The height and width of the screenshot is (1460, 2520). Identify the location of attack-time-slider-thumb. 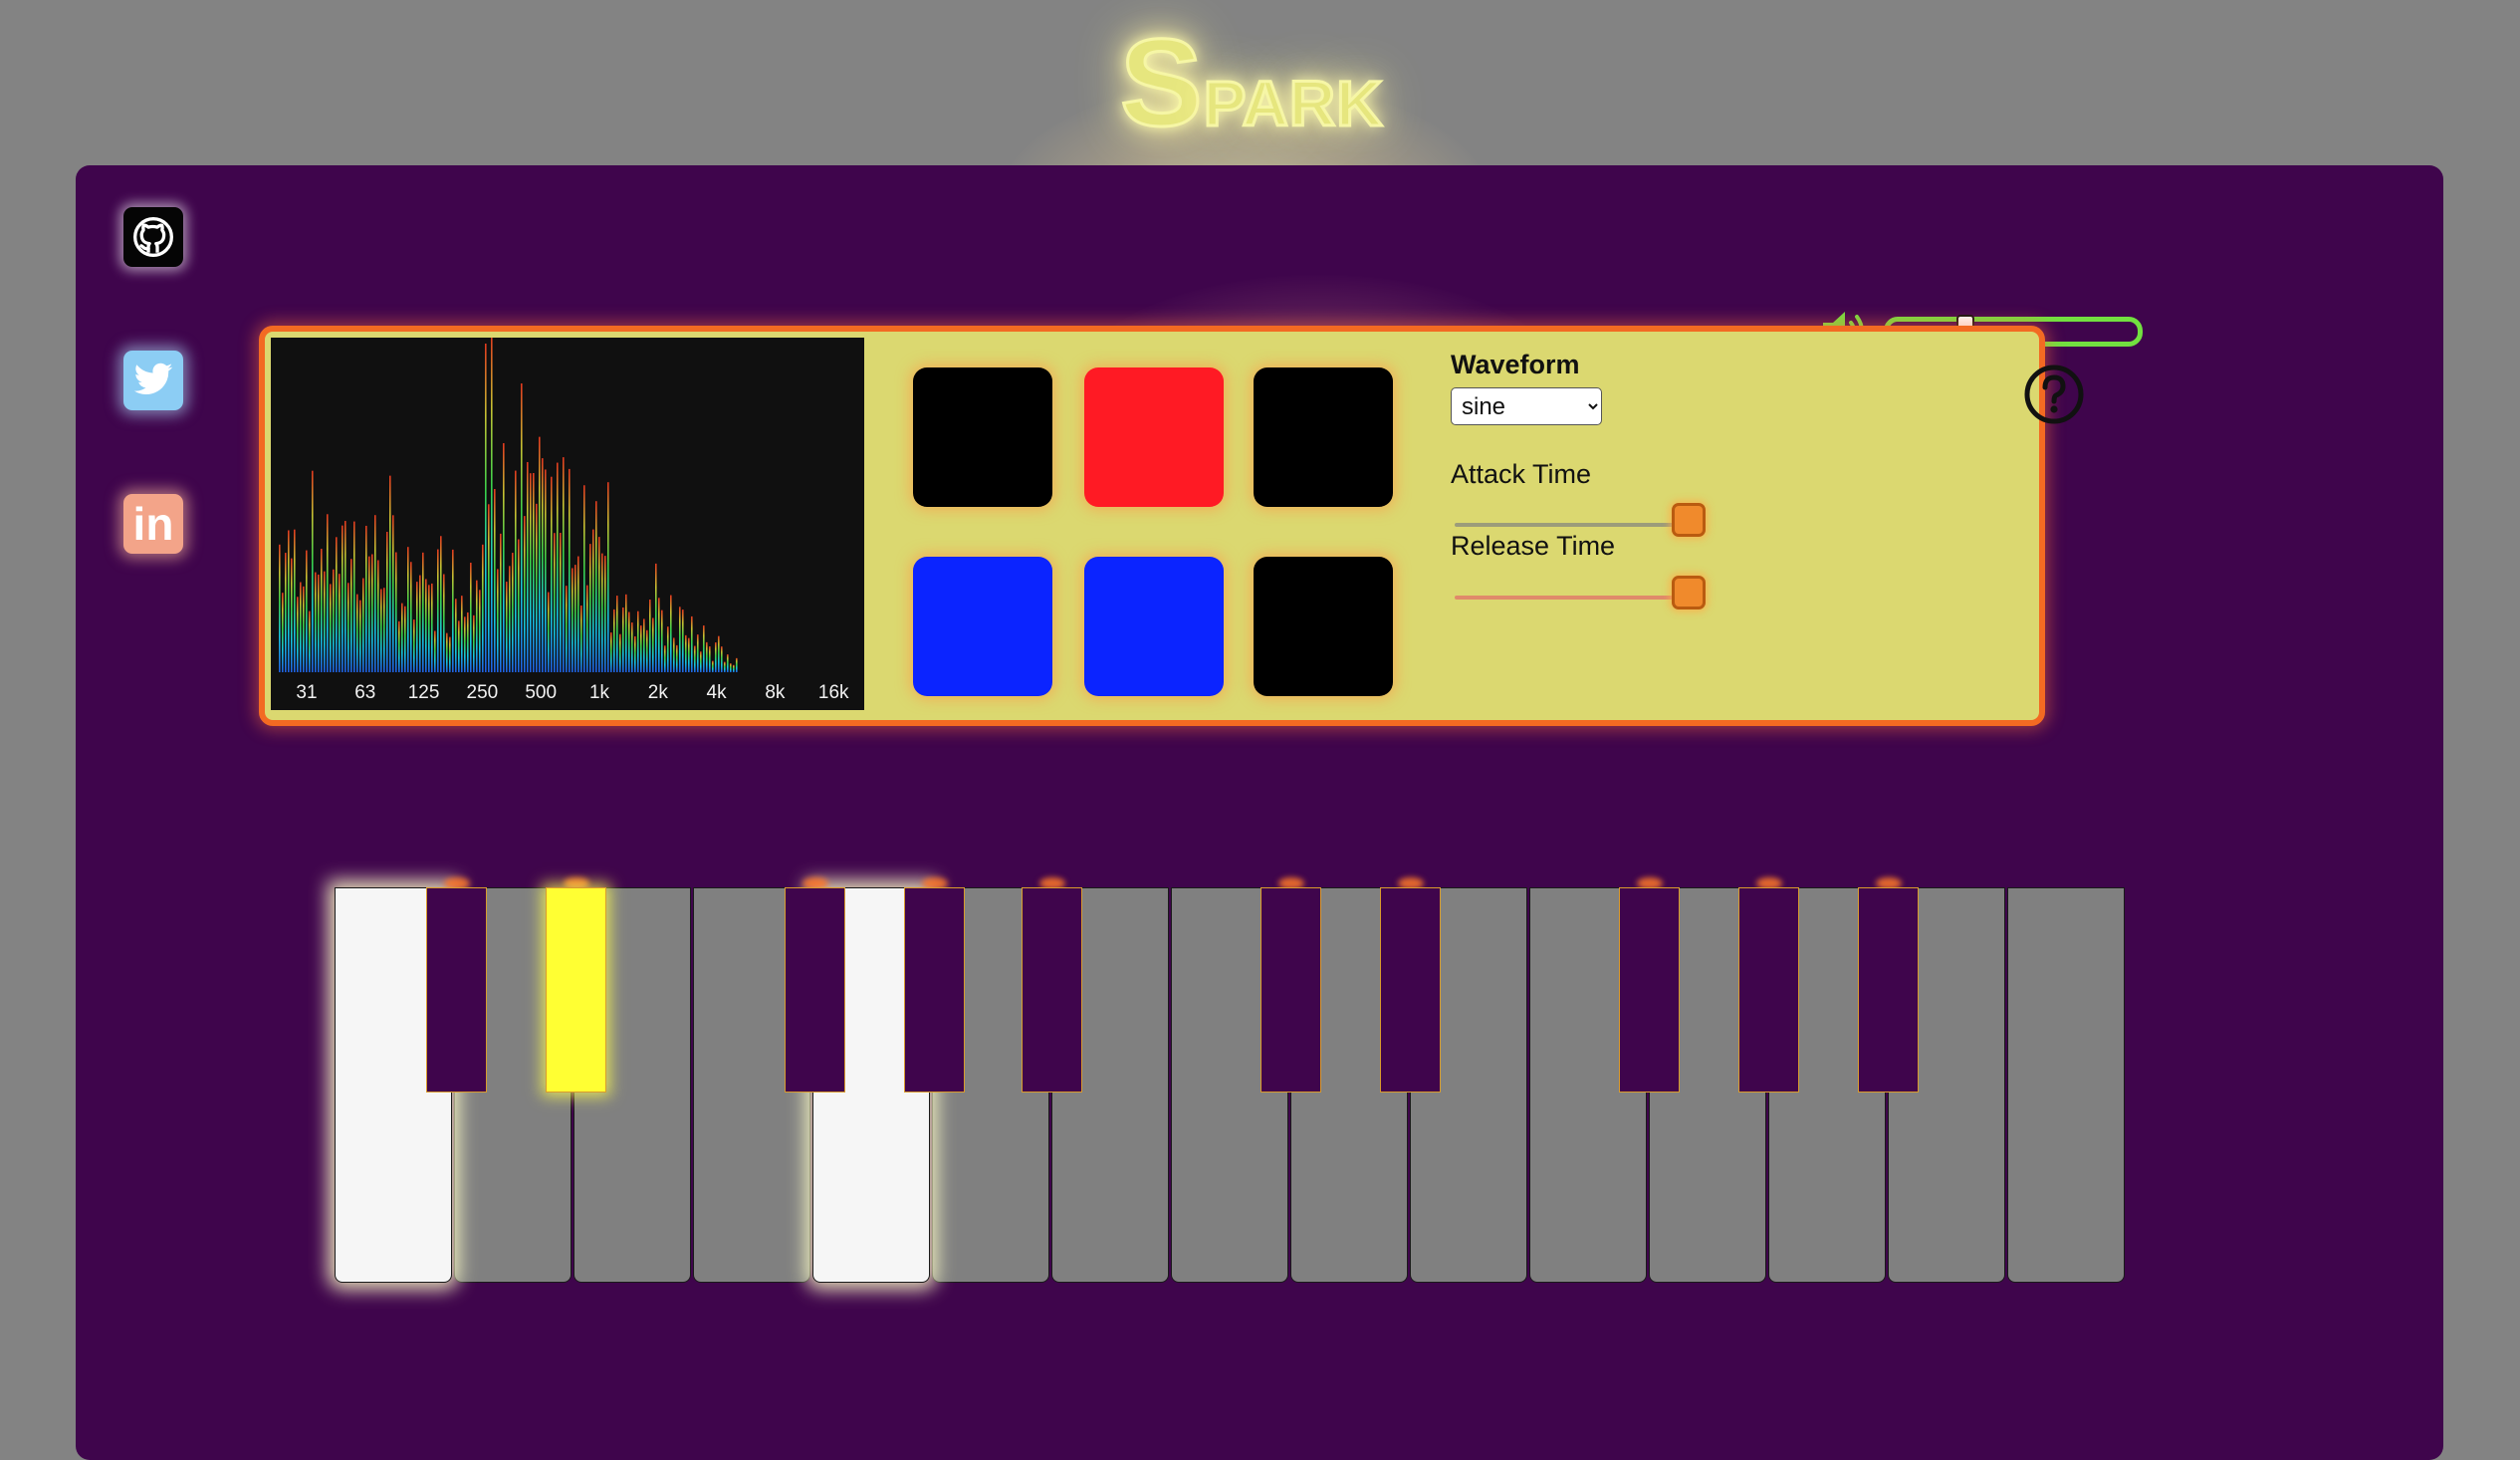
(1689, 520).